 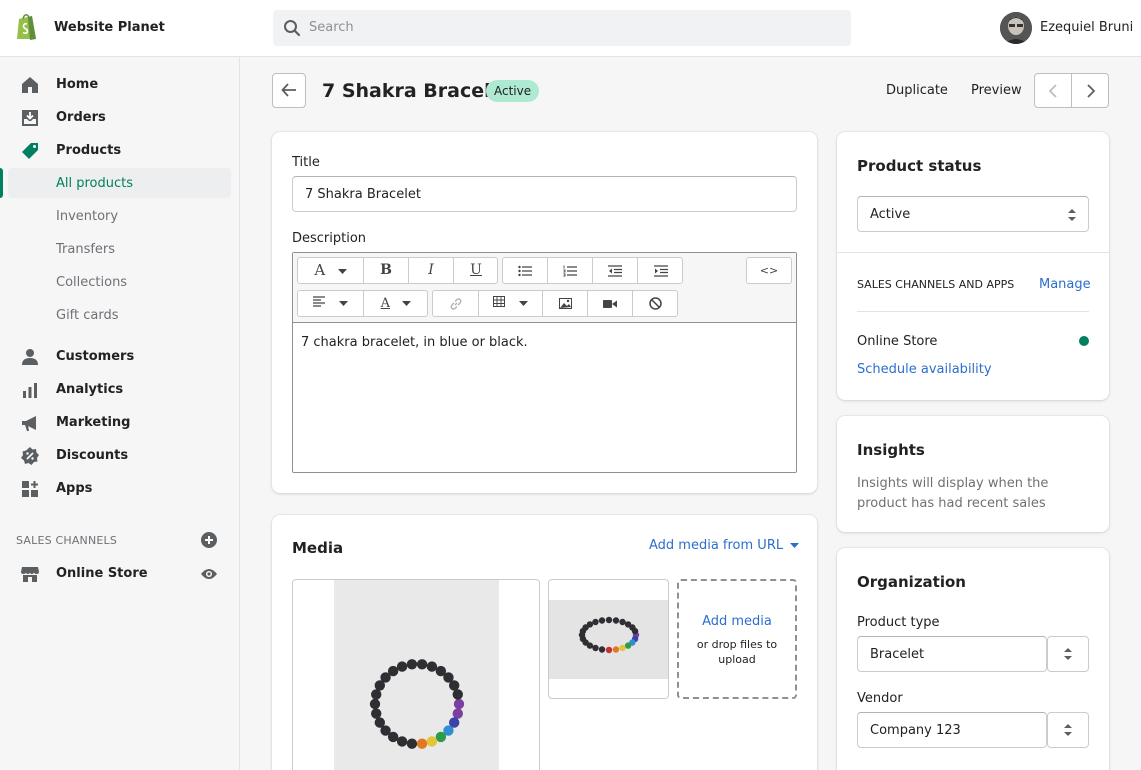 I want to click on manage-channels-button: Manage, so click(x=1065, y=284).